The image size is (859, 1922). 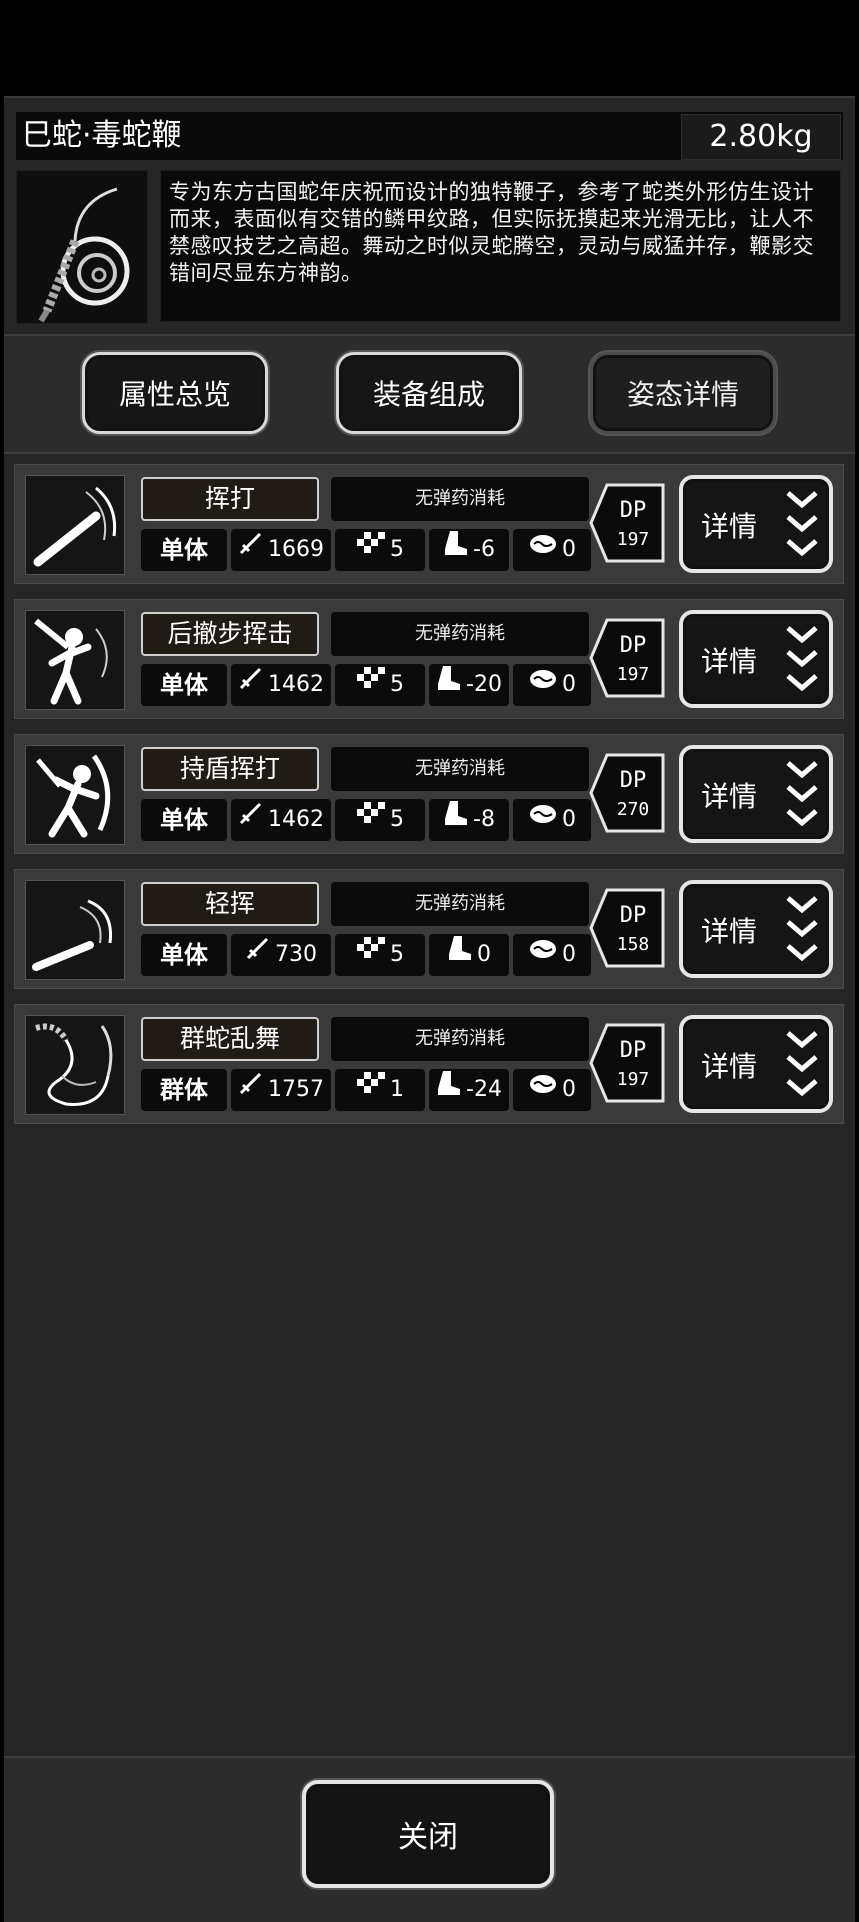 I want to click on dp-badge: DP 270, so click(x=628, y=793).